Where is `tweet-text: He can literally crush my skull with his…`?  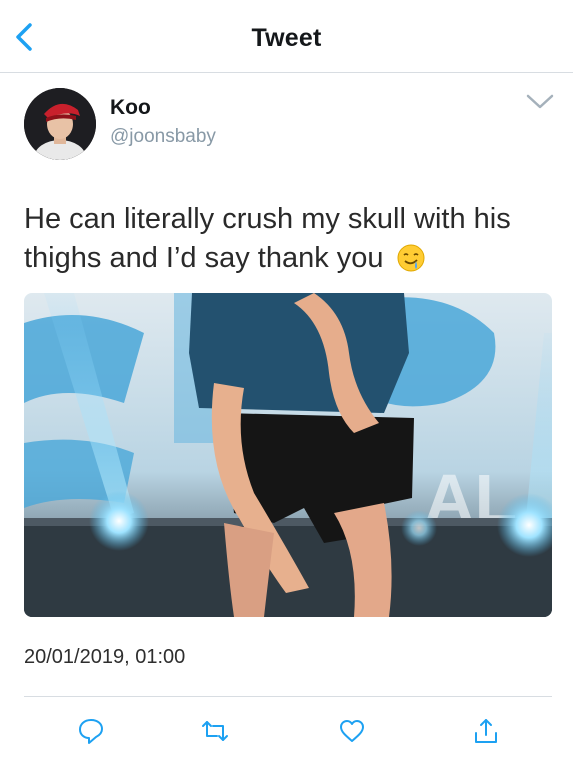
tweet-text: He can literally crush my skull with his… is located at coordinates (288, 239).